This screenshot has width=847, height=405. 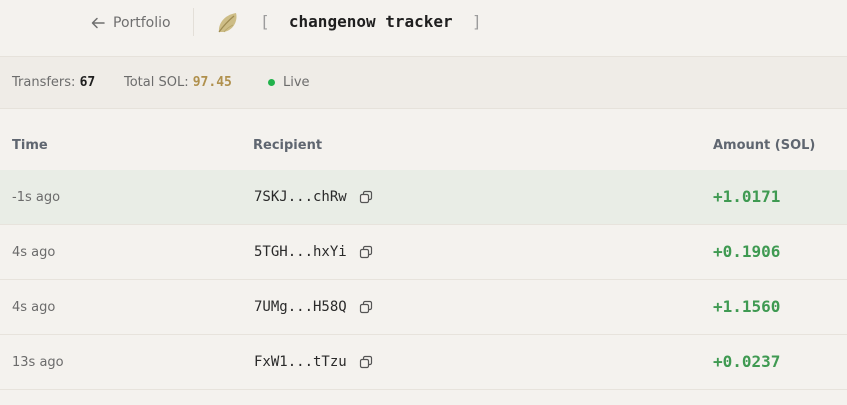 What do you see at coordinates (423, 307) in the screenshot?
I see `table-row: 4s ago 7UMg...H58Q +1.1560` at bounding box center [423, 307].